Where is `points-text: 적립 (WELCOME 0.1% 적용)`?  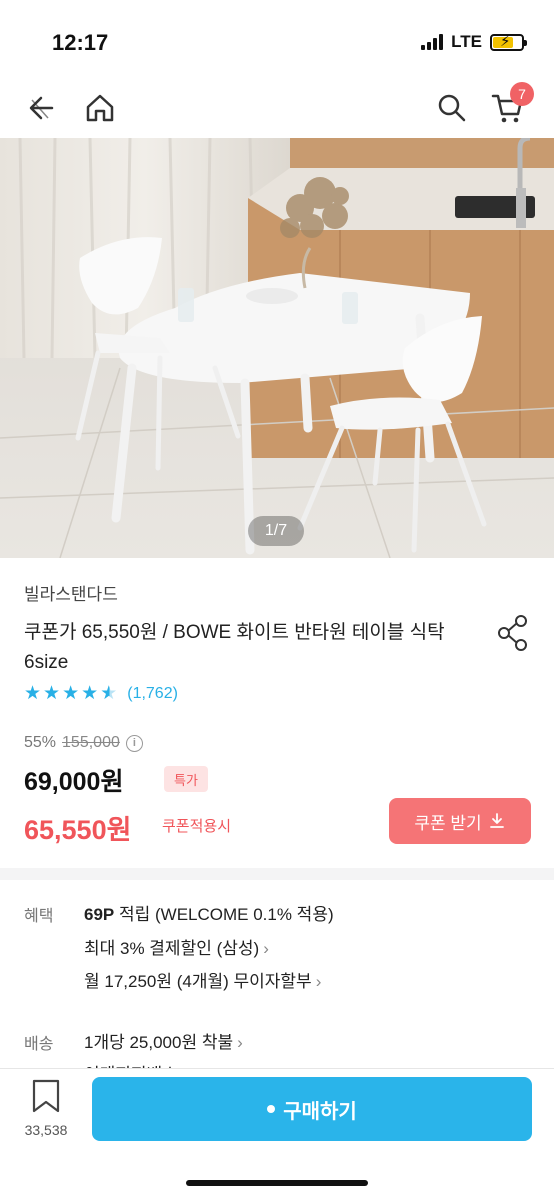 points-text: 적립 (WELCOME 0.1% 적용) is located at coordinates (226, 914).